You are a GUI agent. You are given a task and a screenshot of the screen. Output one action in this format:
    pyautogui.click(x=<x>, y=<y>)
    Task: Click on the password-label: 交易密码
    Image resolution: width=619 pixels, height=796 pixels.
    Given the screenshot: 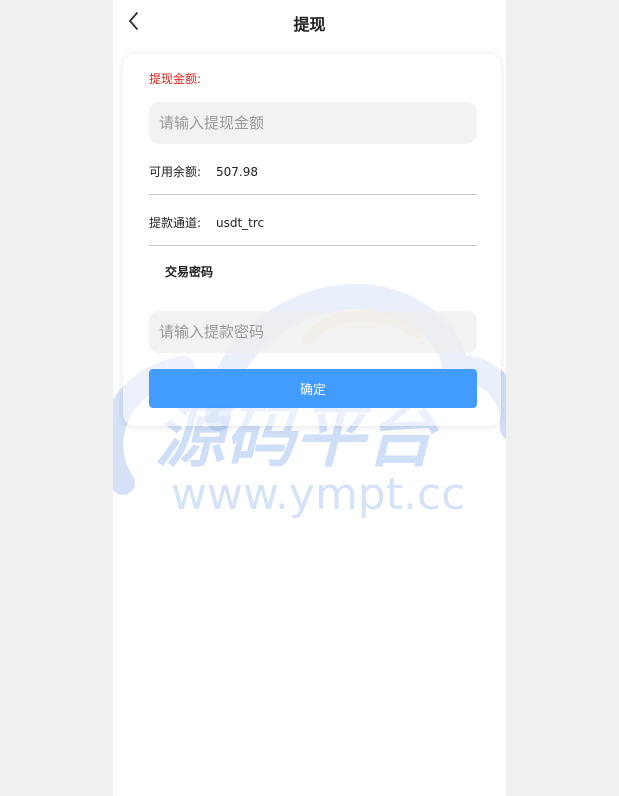 What is the action you would take?
    pyautogui.click(x=189, y=272)
    